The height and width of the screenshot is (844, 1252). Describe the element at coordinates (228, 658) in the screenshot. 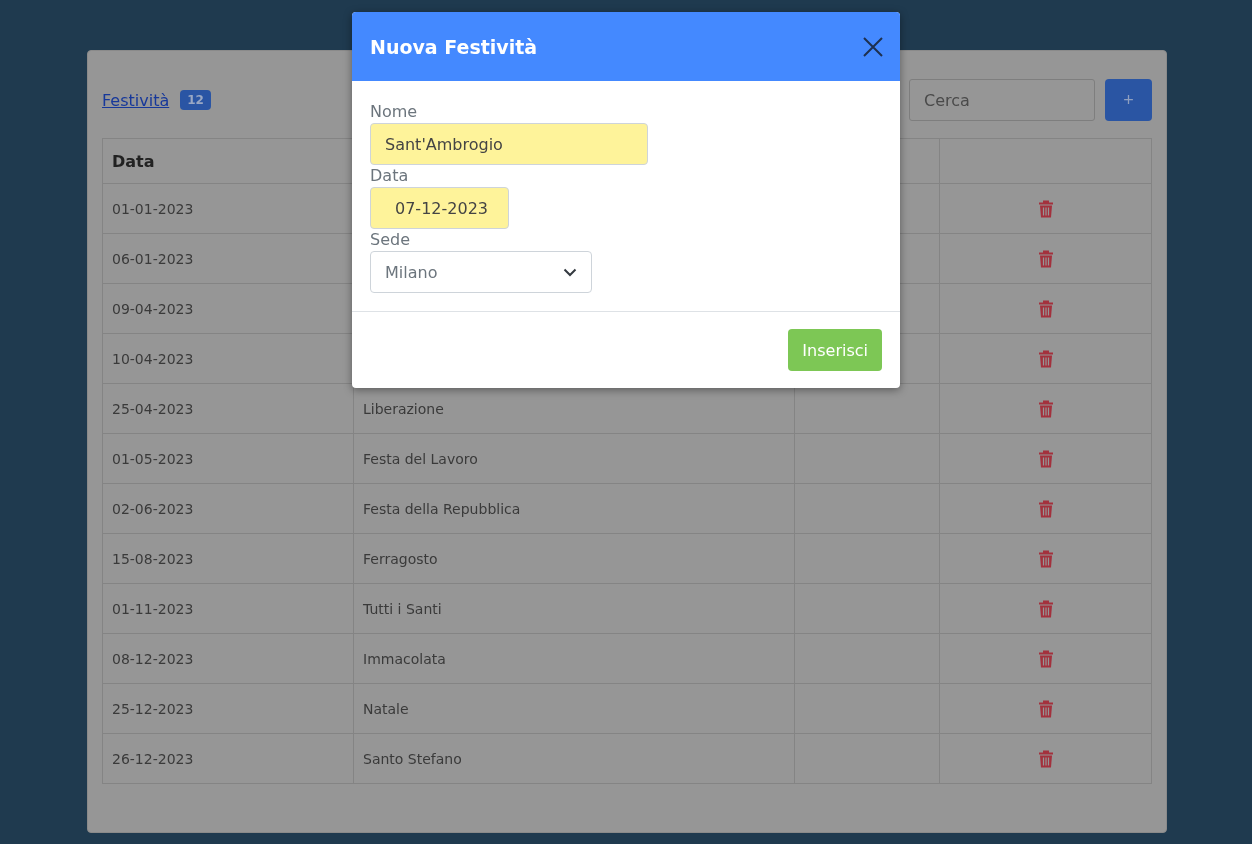

I see `date-cell: 08-12-2023` at that location.